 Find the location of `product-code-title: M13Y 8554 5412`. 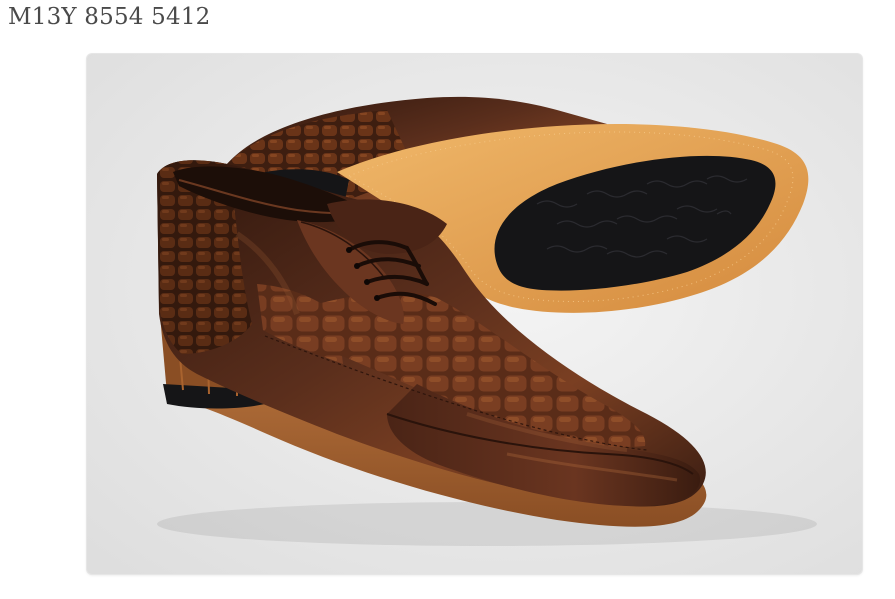

product-code-title: M13Y 8554 5412 is located at coordinates (109, 17).